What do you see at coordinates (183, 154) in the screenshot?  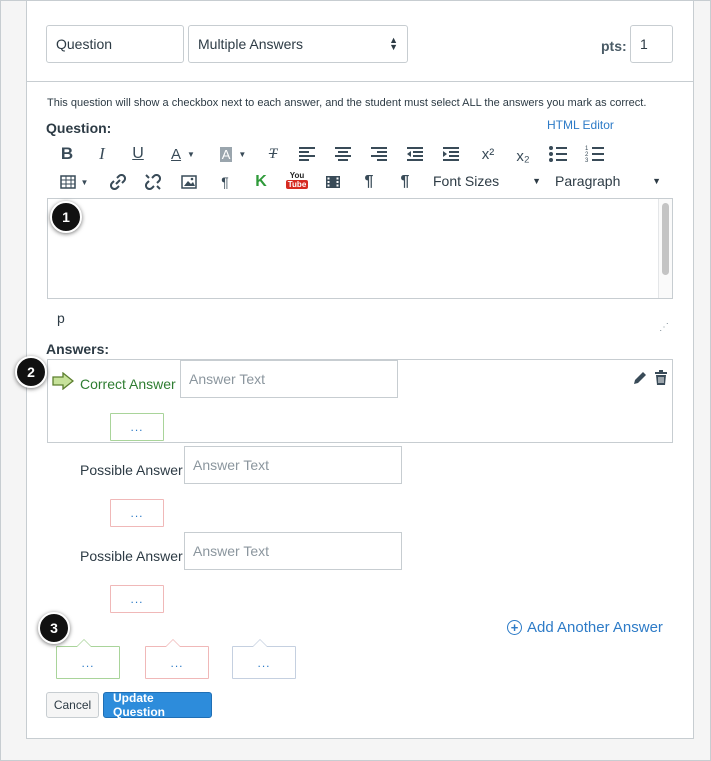 I see `text-color-icon: A ▼` at bounding box center [183, 154].